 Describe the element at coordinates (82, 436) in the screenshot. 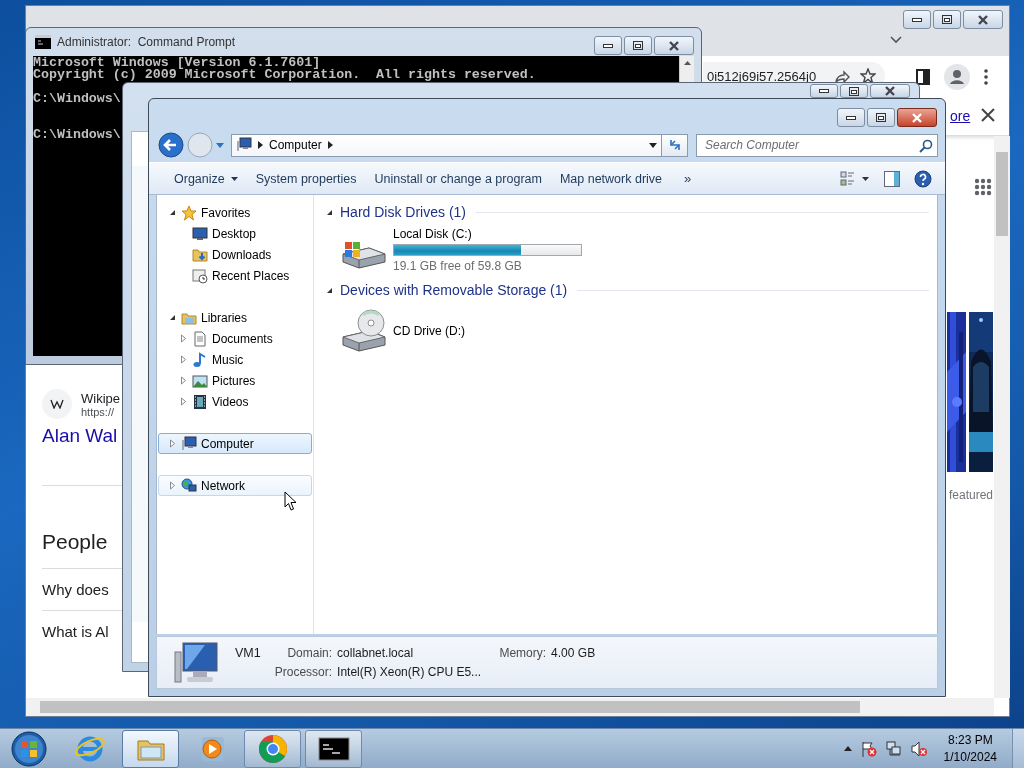

I see `result-link: Alan Wal` at that location.